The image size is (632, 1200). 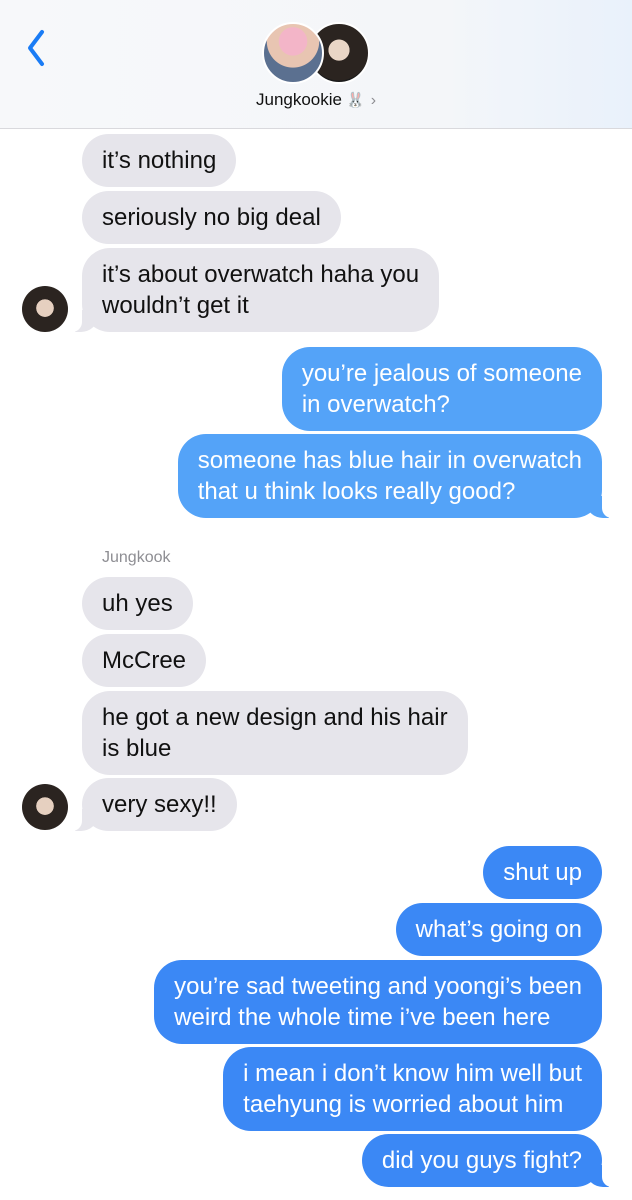 I want to click on message-bubble-outgoing: you’re jealous of someone in overwatch?, so click(x=441, y=389).